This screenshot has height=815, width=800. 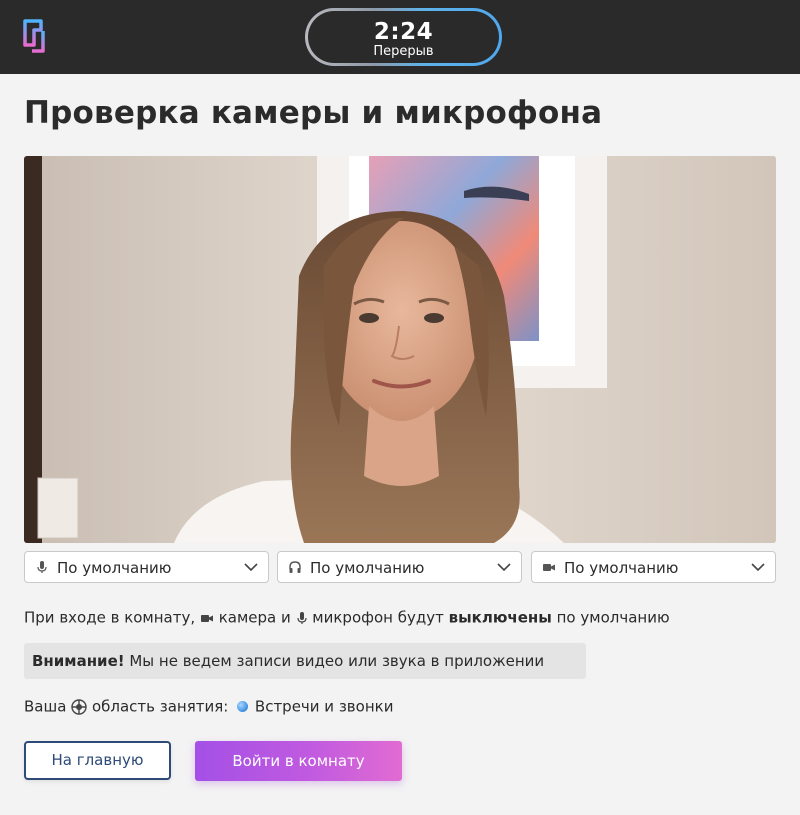 I want to click on activity-area: Ваша область занятия: Встречи и звонки, so click(x=208, y=706).